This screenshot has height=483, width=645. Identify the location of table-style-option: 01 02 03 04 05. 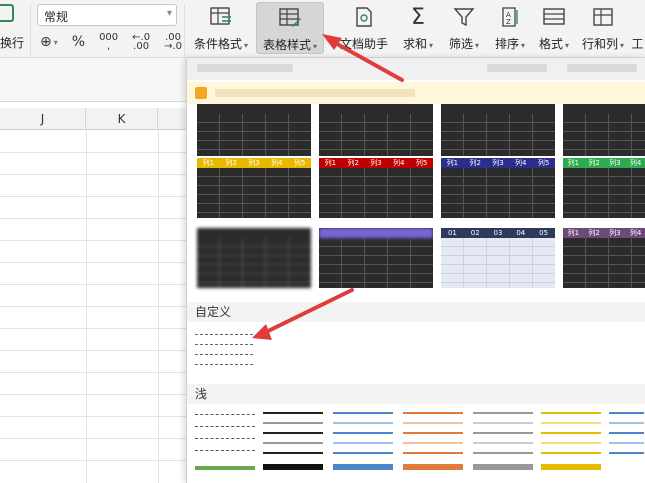
(498, 258).